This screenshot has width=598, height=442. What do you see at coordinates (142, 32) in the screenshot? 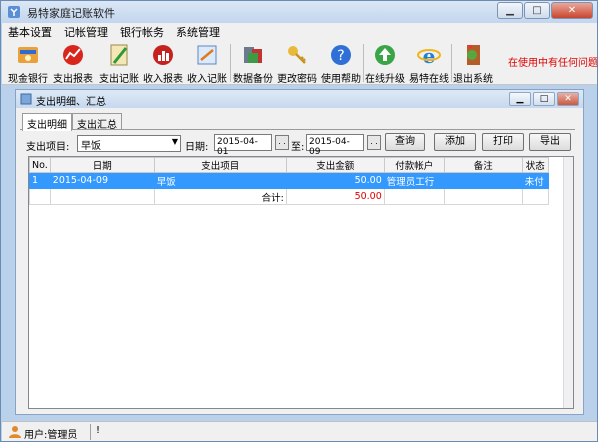
I see `menu-bank: 银行帐务` at bounding box center [142, 32].